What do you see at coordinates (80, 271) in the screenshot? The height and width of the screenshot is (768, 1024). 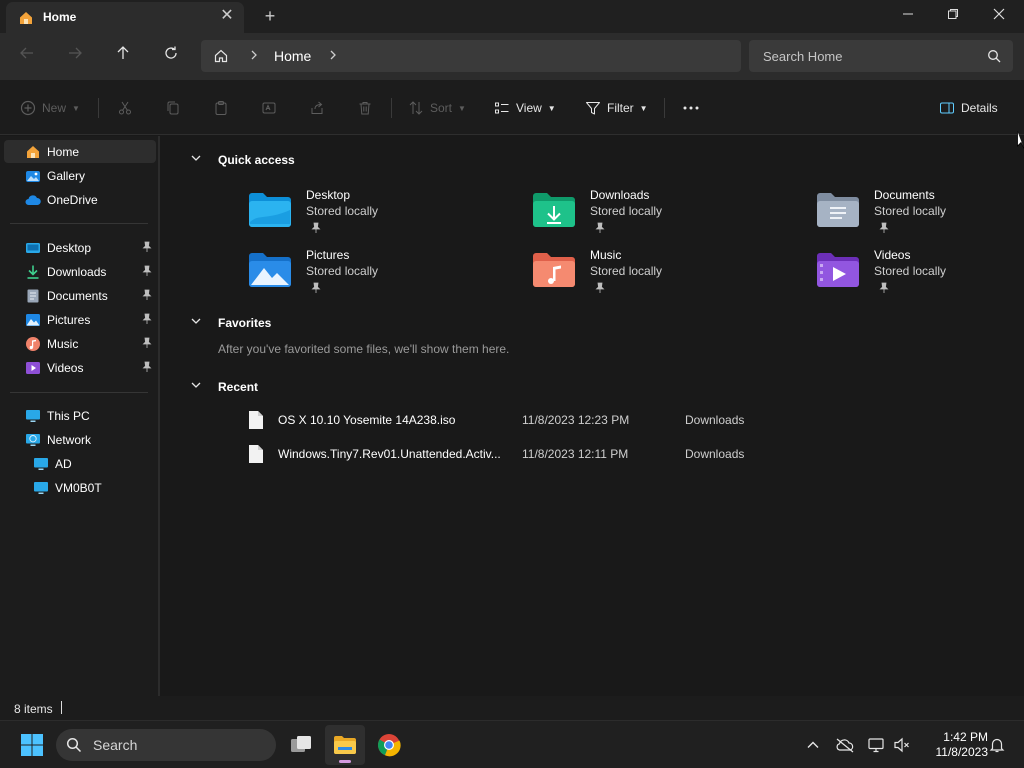 I see `nav-item-downloads: Downloads` at bounding box center [80, 271].